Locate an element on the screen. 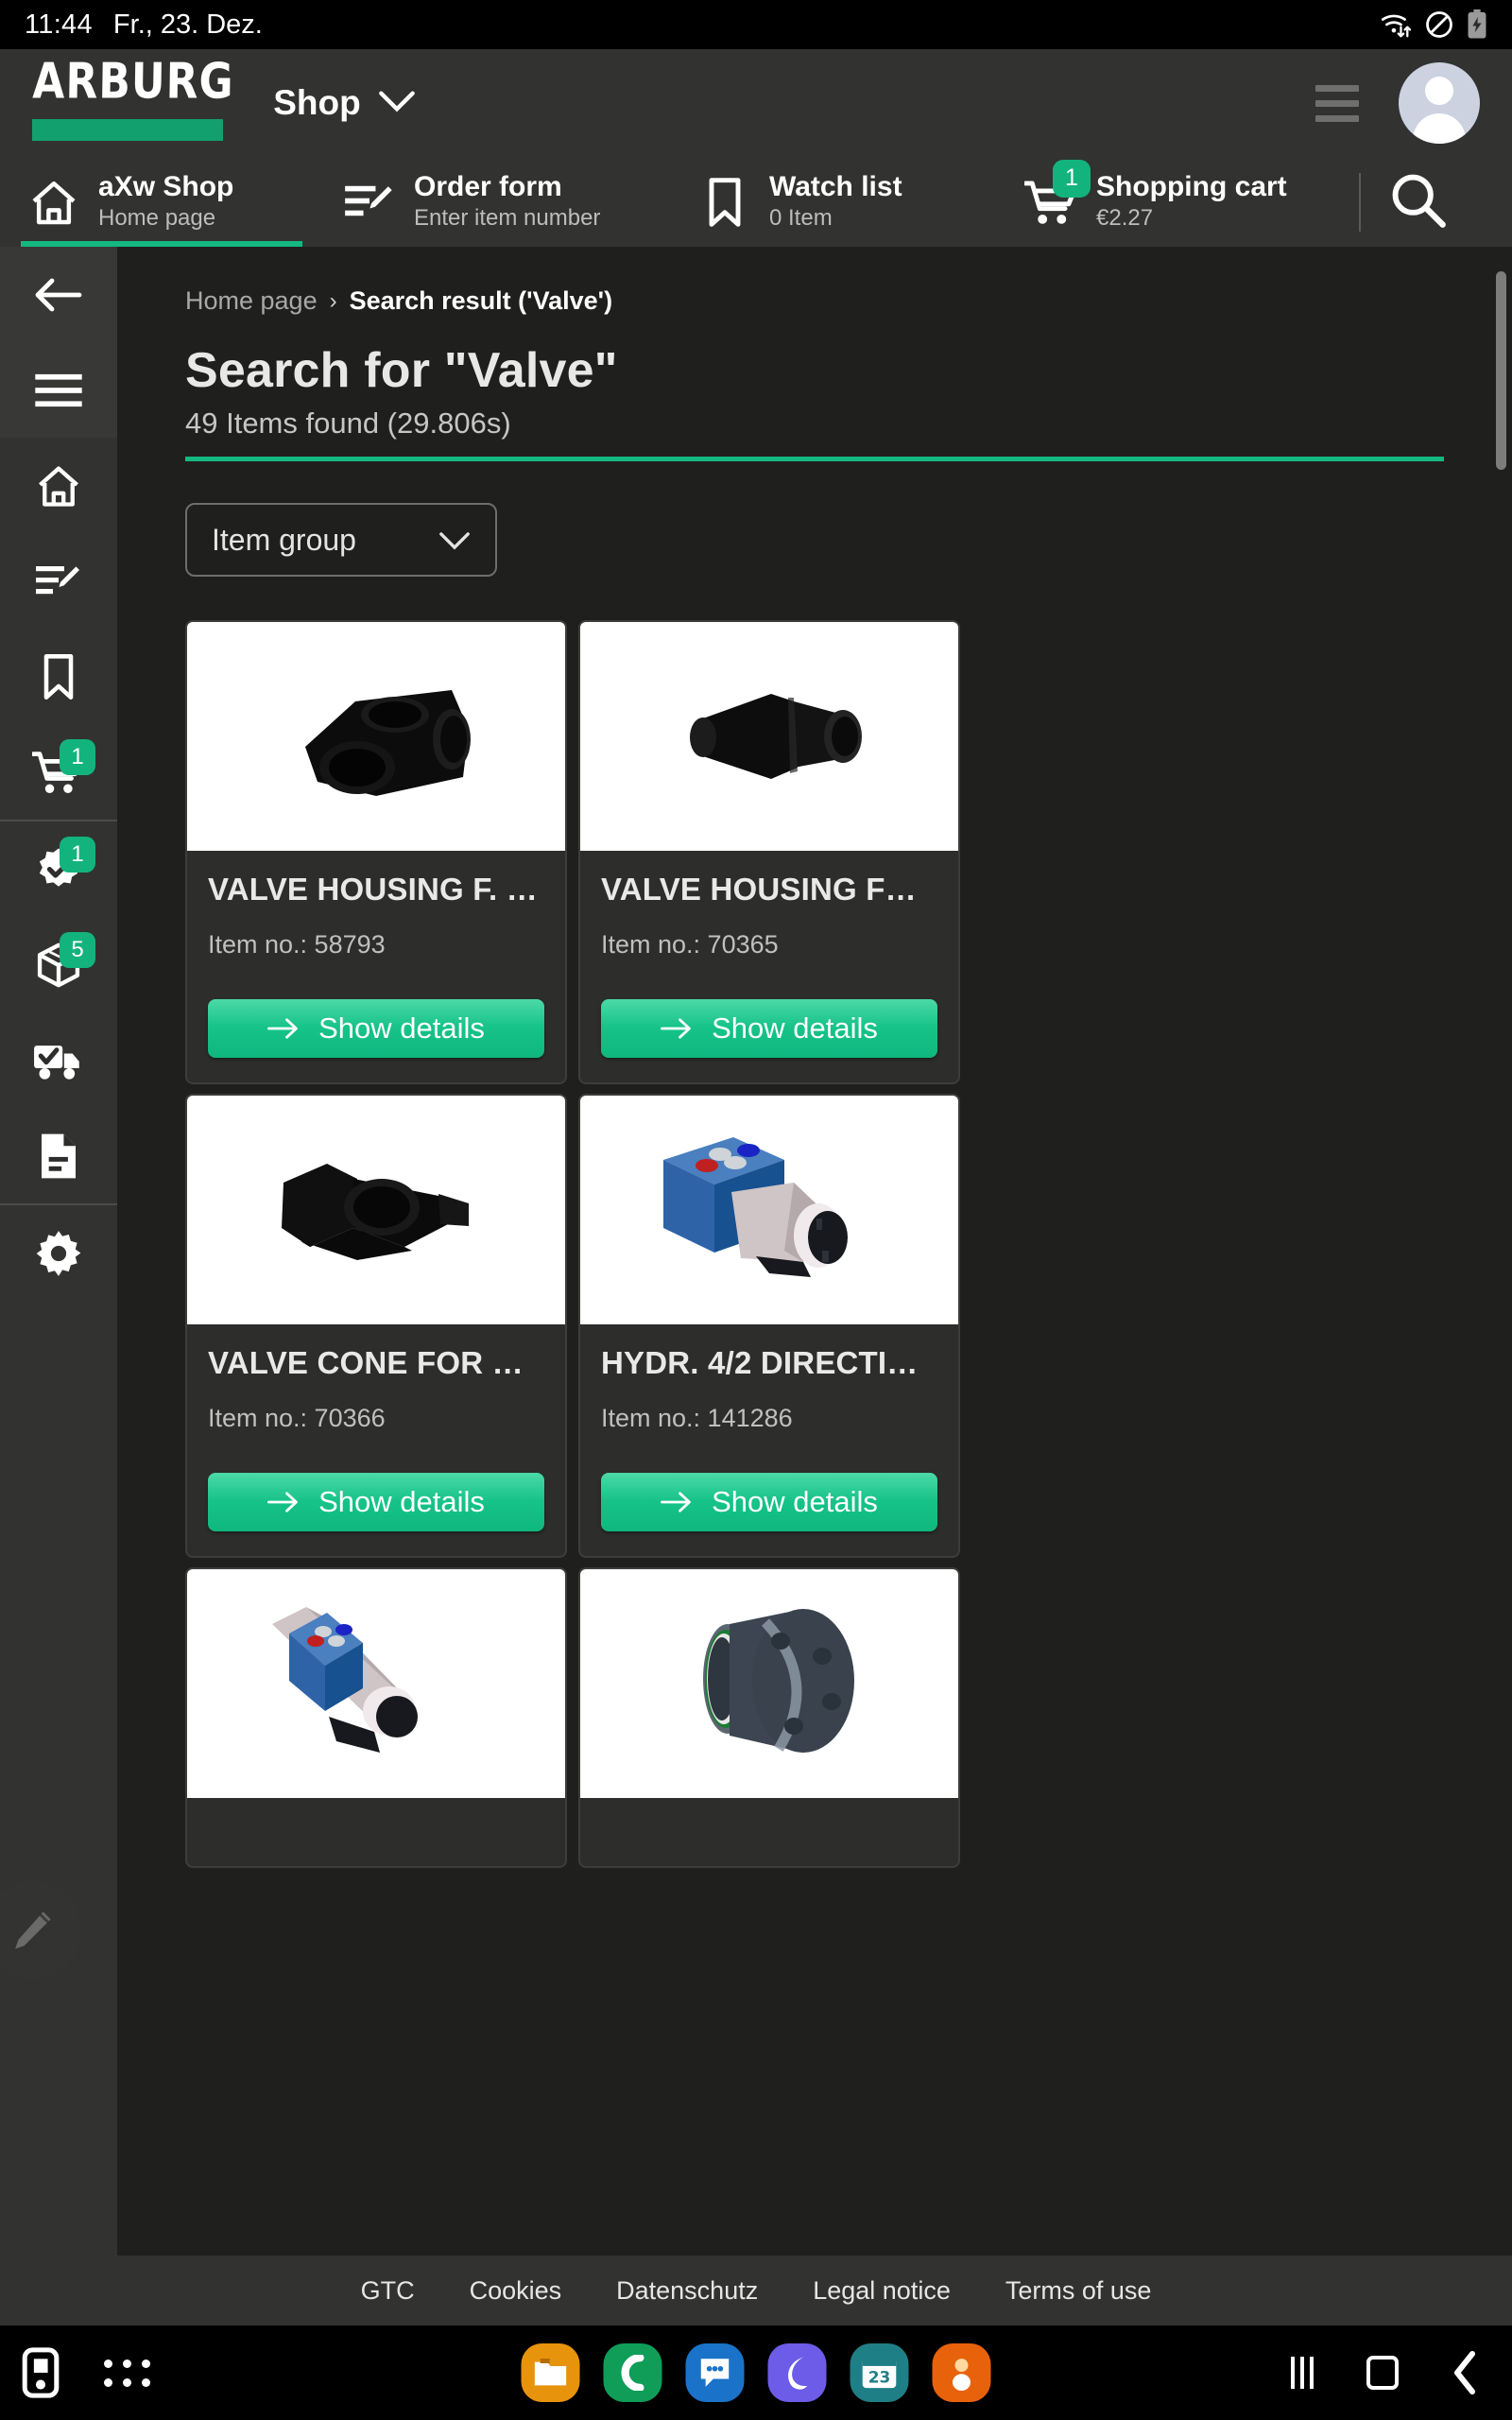 Image resolution: width=1512 pixels, height=2420 pixels. android-navigation-bar: 23 is located at coordinates (756, 2373).